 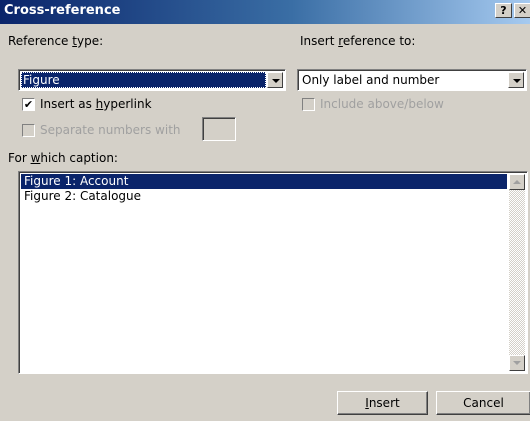 I want to click on insert-reference-to-value: Only label and number, so click(x=371, y=80).